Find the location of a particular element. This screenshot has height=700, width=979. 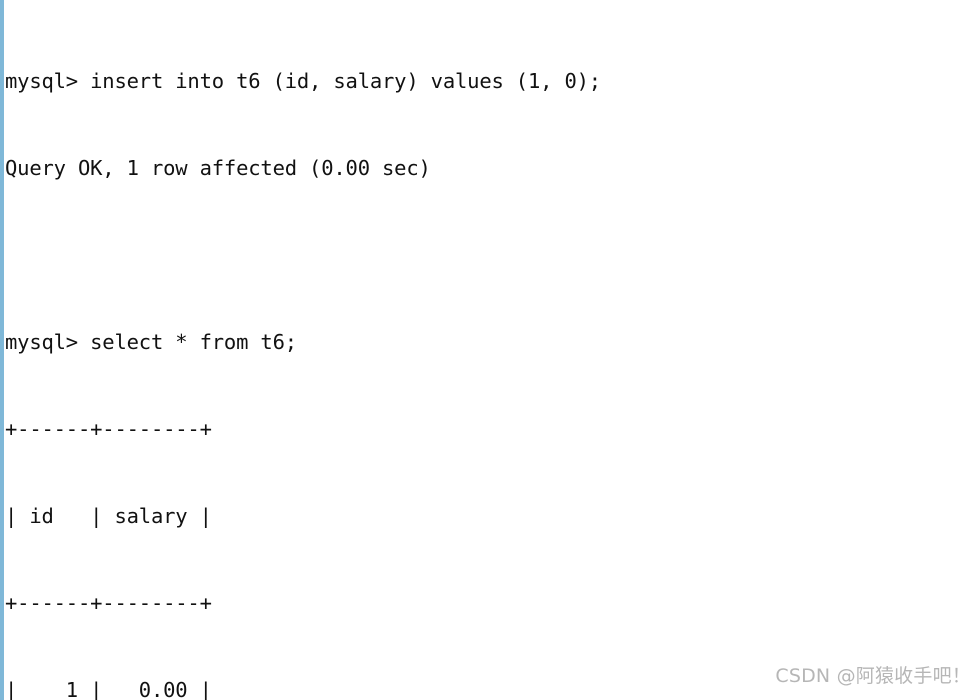

console-line: mysql> select * from t6; is located at coordinates (151, 342).